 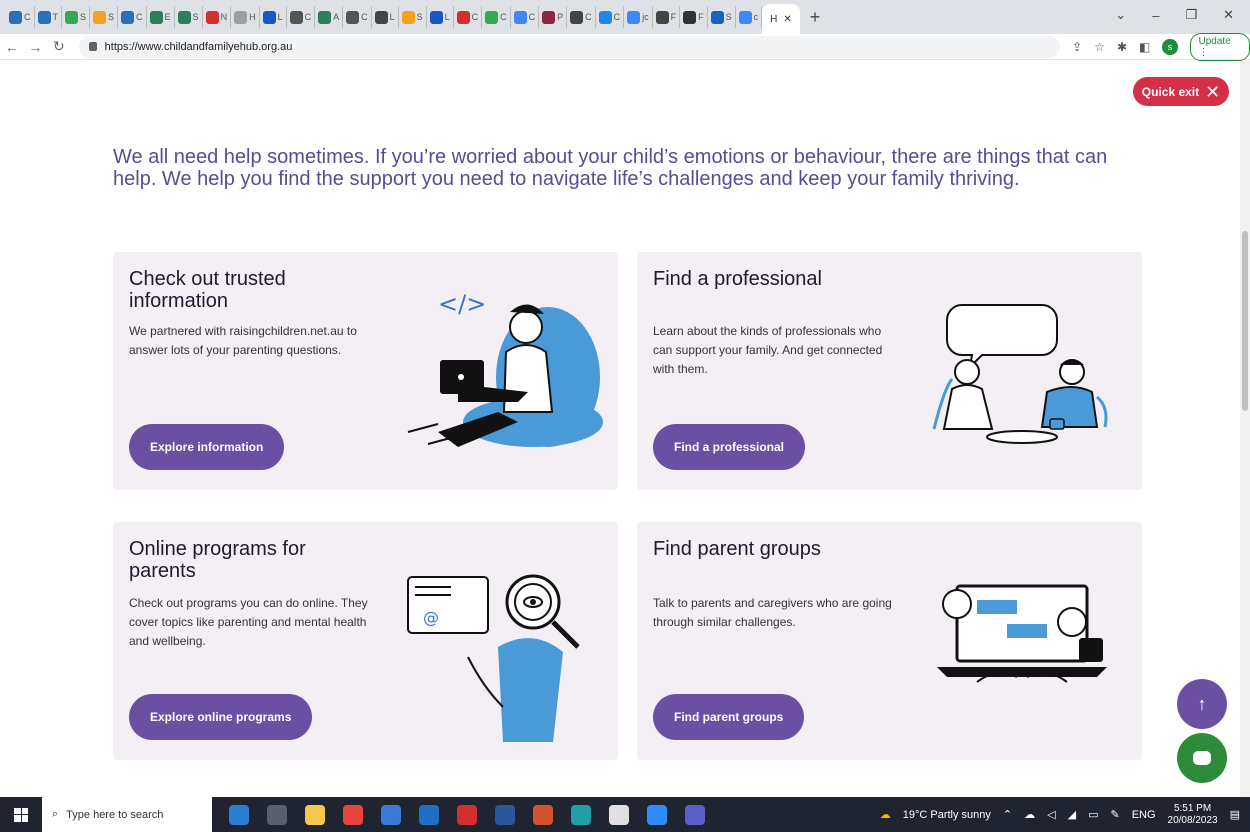 What do you see at coordinates (315, 814) in the screenshot?
I see `taskbar-app-file-explorer` at bounding box center [315, 814].